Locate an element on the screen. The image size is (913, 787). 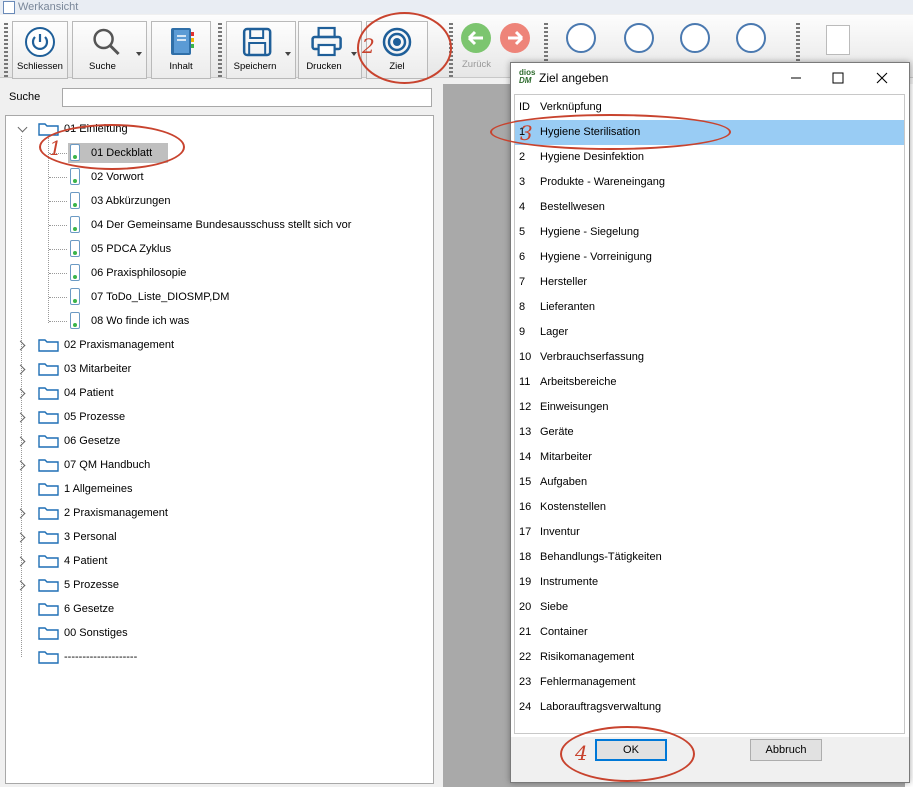
back-label: Zurück is located at coordinates (477, 64).